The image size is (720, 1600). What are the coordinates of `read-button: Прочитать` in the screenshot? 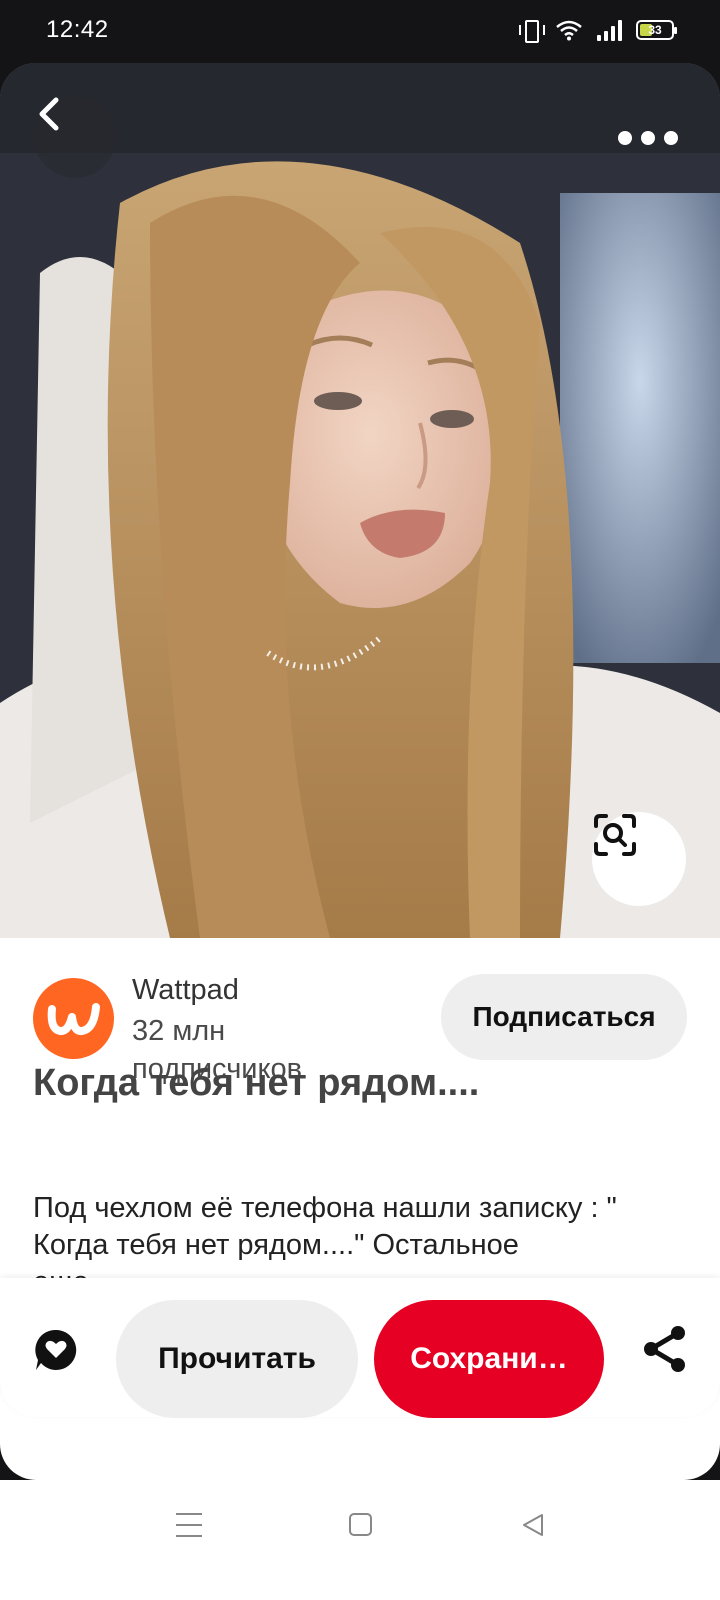 It's located at (237, 1359).